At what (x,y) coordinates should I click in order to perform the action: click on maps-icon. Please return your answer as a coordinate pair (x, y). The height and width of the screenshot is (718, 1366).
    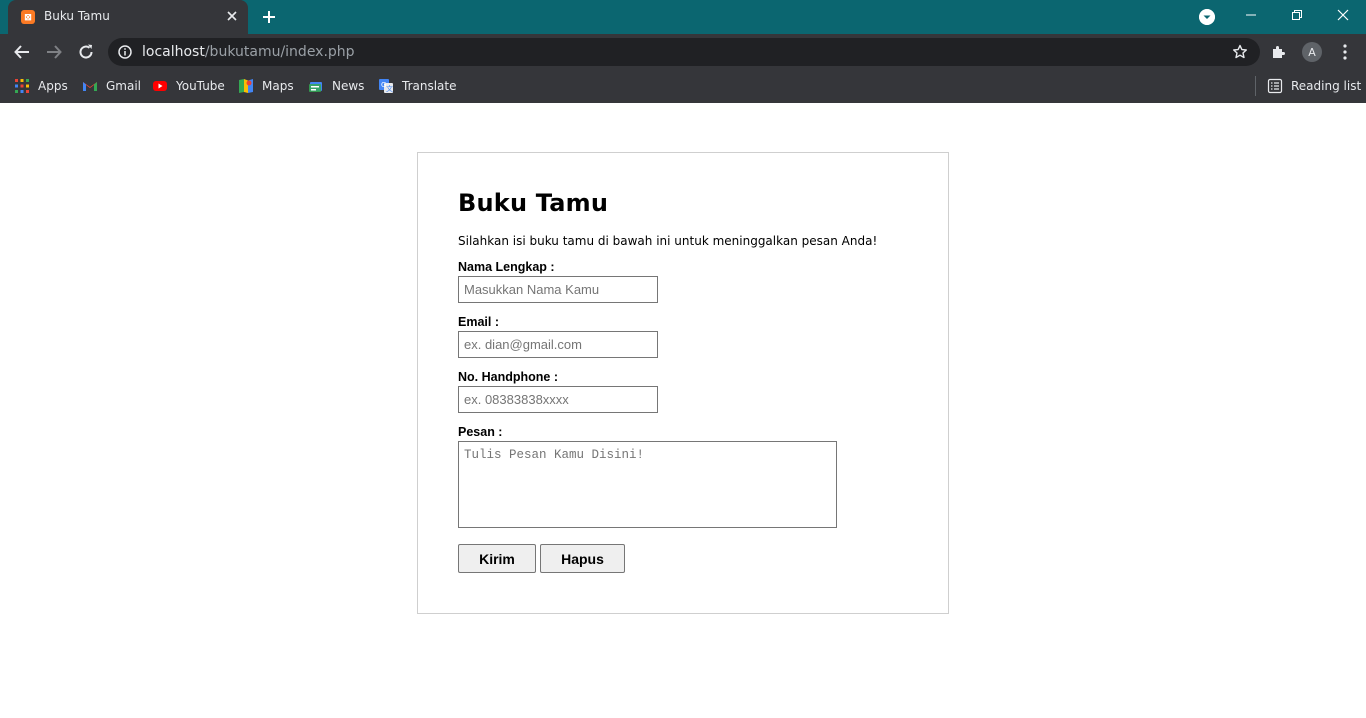
    Looking at the image, I should click on (246, 86).